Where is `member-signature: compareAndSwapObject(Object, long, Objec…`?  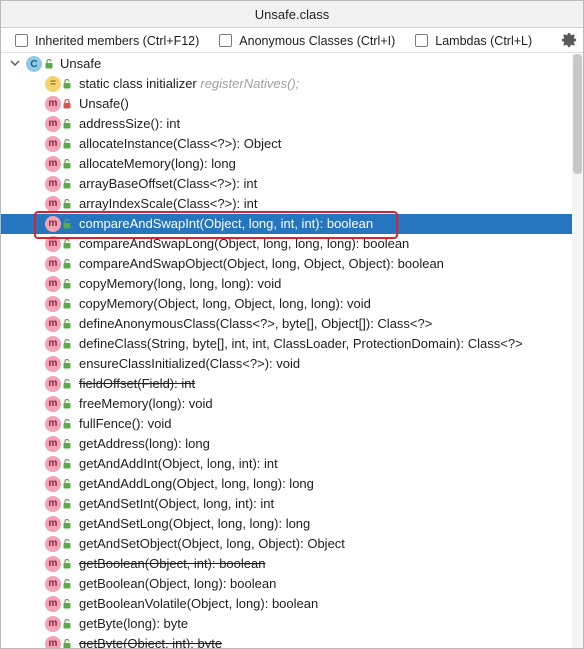
member-signature: compareAndSwapObject(Object, long, Objec… is located at coordinates (261, 263).